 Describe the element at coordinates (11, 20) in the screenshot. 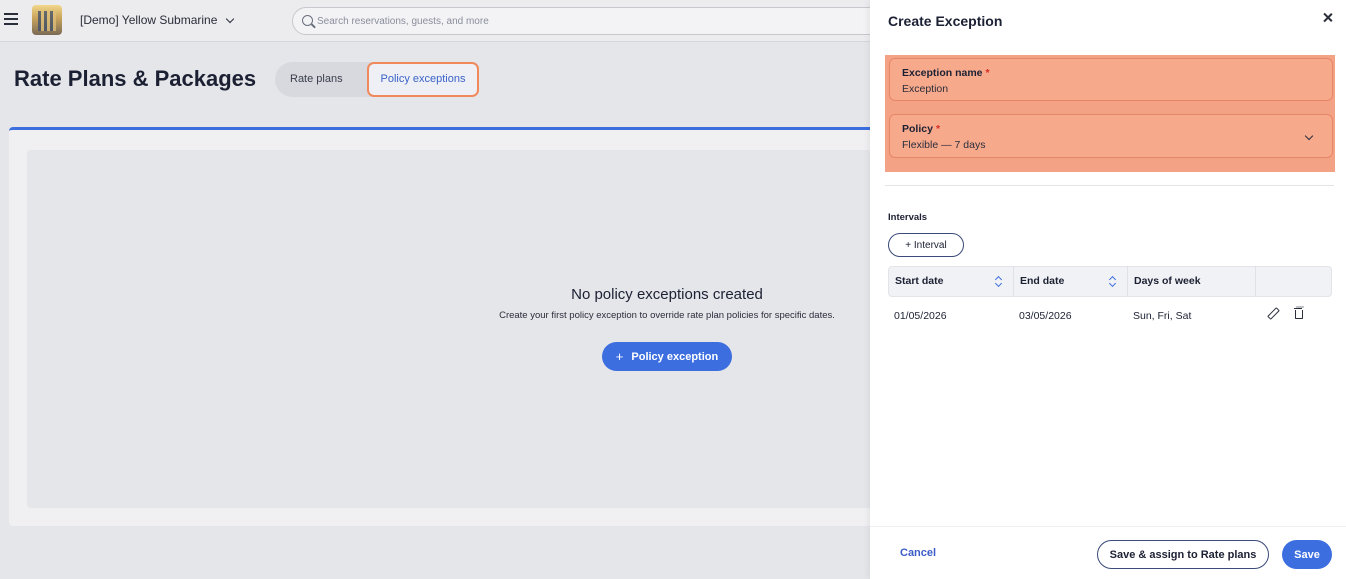

I see `menu-icon` at that location.